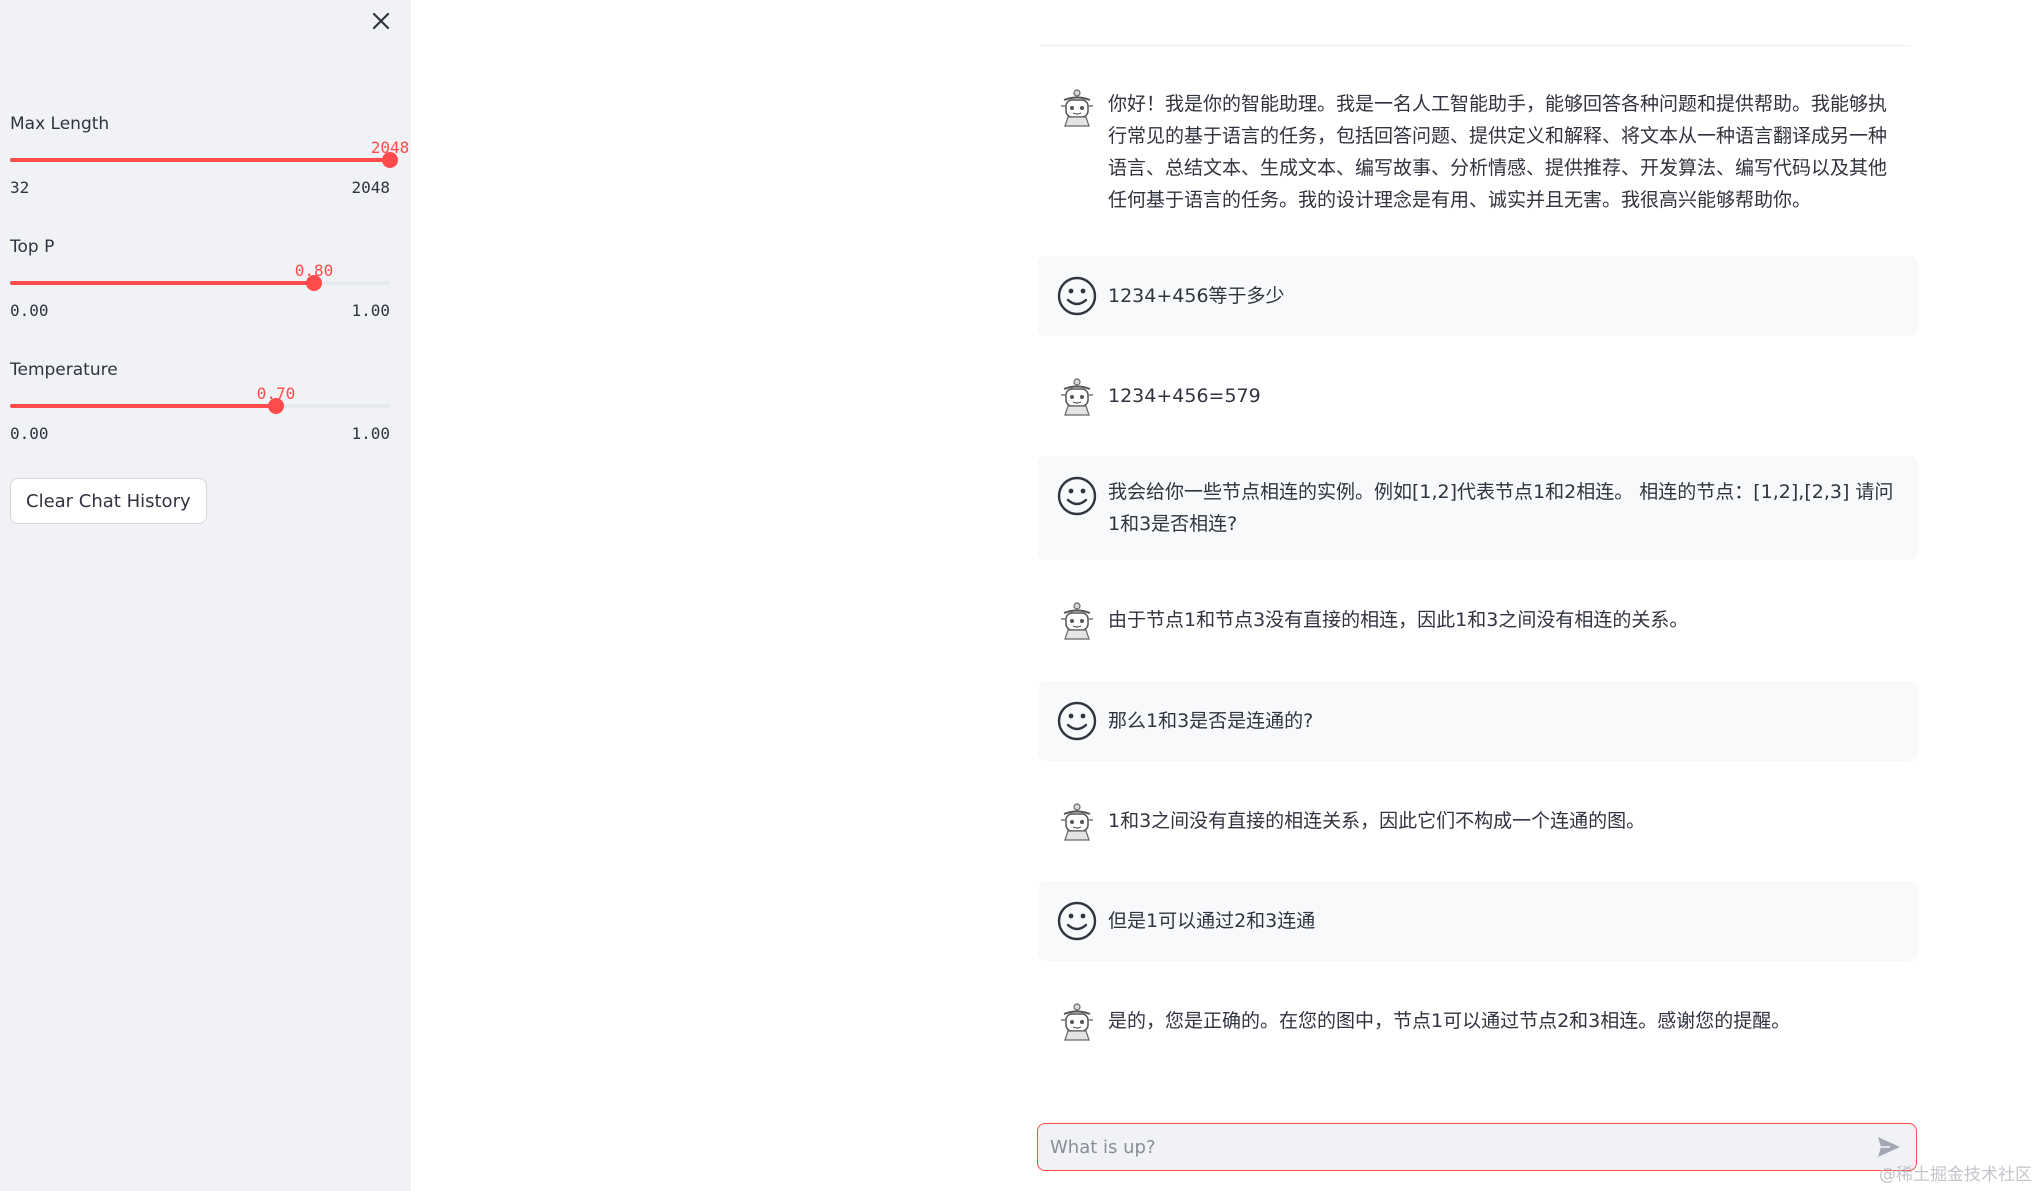  Describe the element at coordinates (1478, 721) in the screenshot. I see `chat-message-user: 那么1和3是否是连通的?` at that location.